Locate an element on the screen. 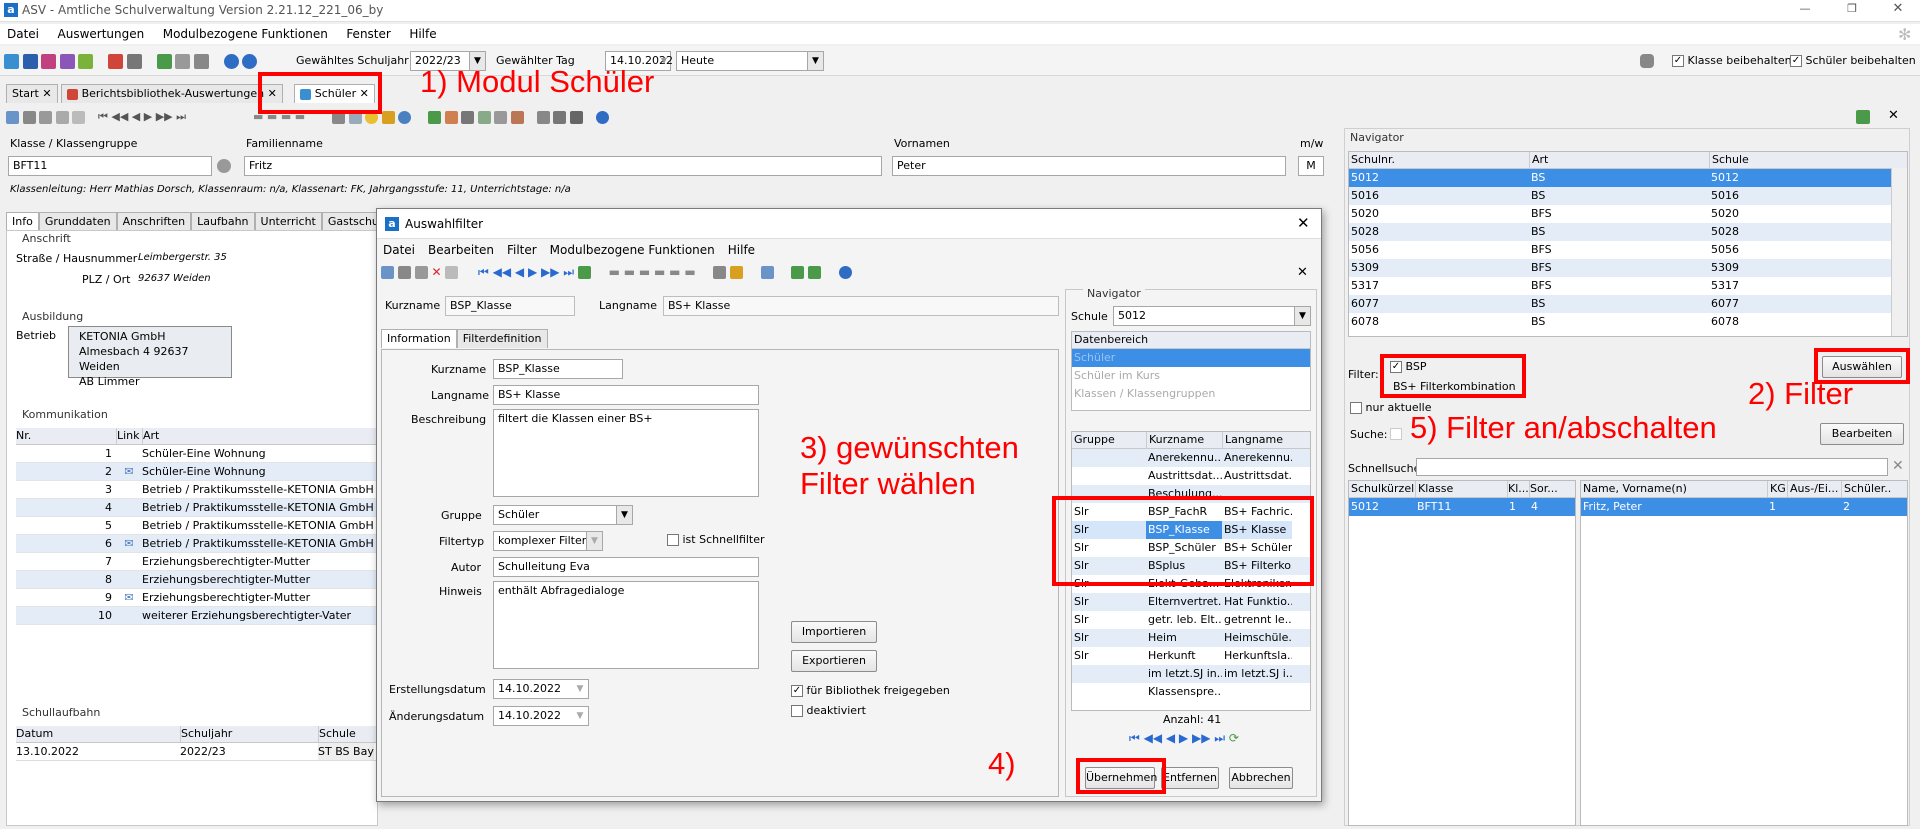  list-item: Schüler is located at coordinates (1191, 358).